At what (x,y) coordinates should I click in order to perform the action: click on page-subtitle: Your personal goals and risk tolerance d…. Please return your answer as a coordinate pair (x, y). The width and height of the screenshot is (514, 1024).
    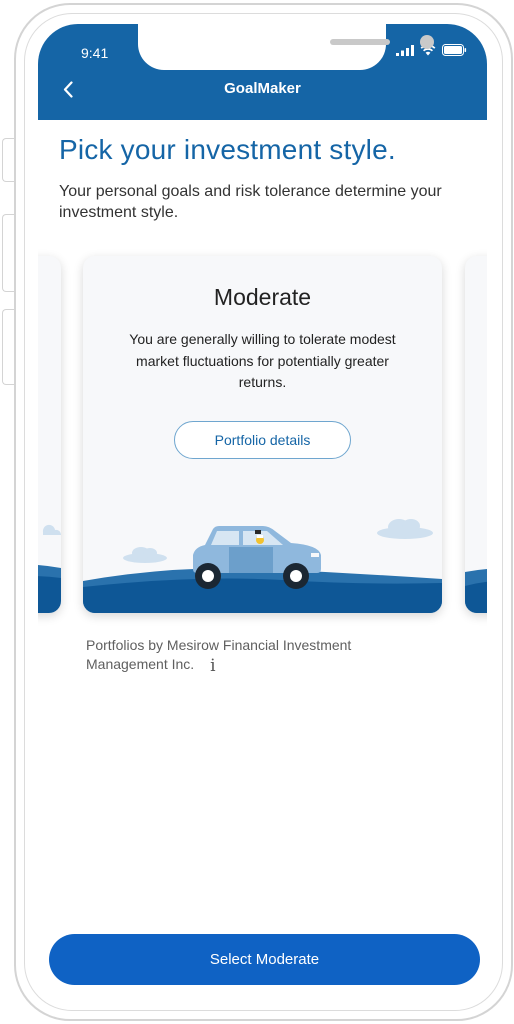
    Looking at the image, I should click on (250, 202).